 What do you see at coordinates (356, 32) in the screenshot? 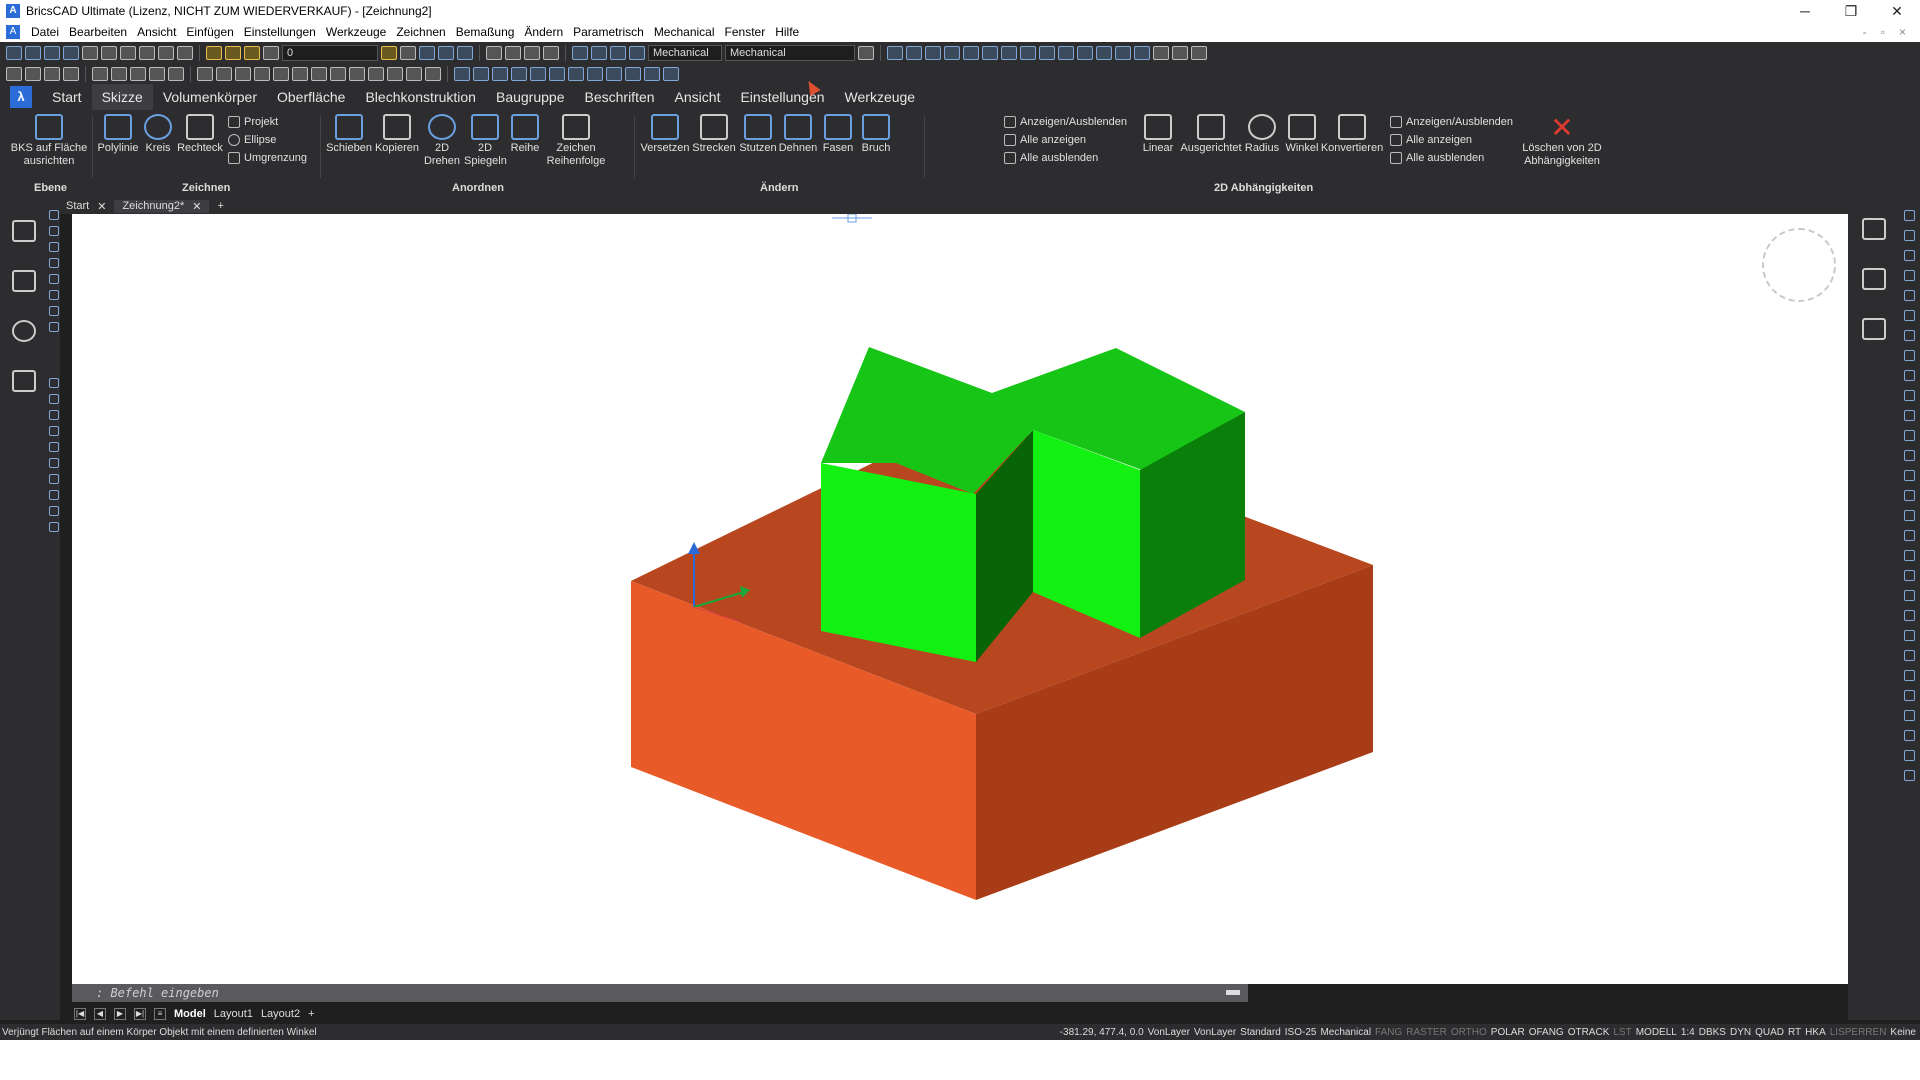
I see `menu-werkzeuge: Werkzeuge` at bounding box center [356, 32].